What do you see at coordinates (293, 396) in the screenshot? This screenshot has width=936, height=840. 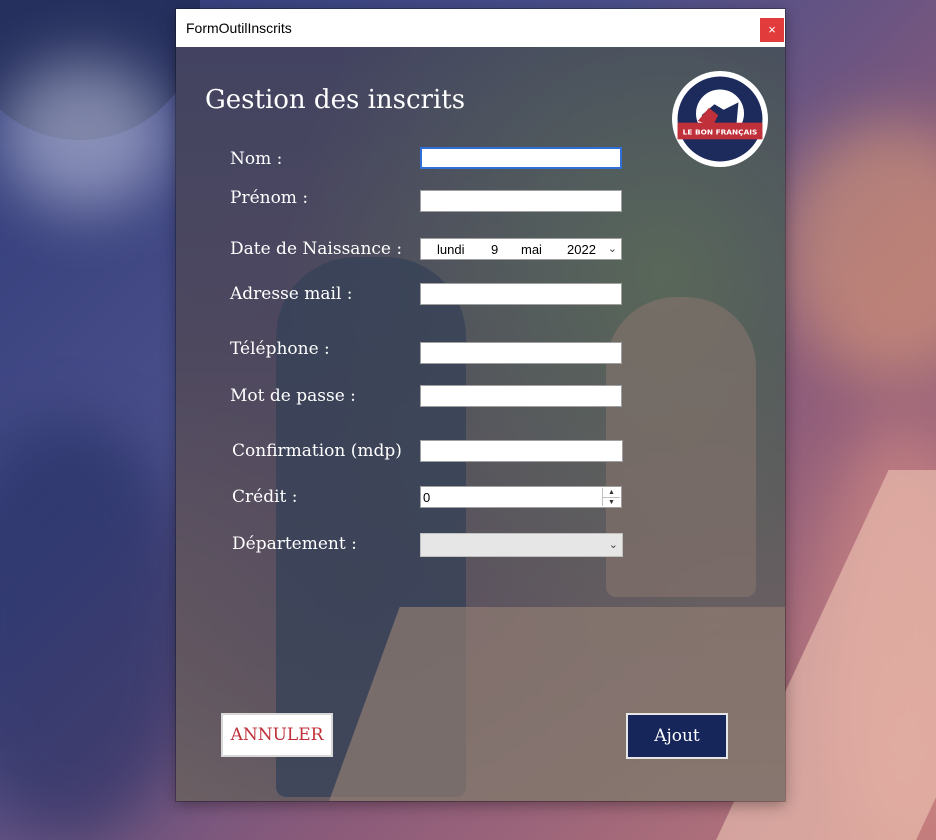 I see `mot-de-passe-label: Mot de passe :` at bounding box center [293, 396].